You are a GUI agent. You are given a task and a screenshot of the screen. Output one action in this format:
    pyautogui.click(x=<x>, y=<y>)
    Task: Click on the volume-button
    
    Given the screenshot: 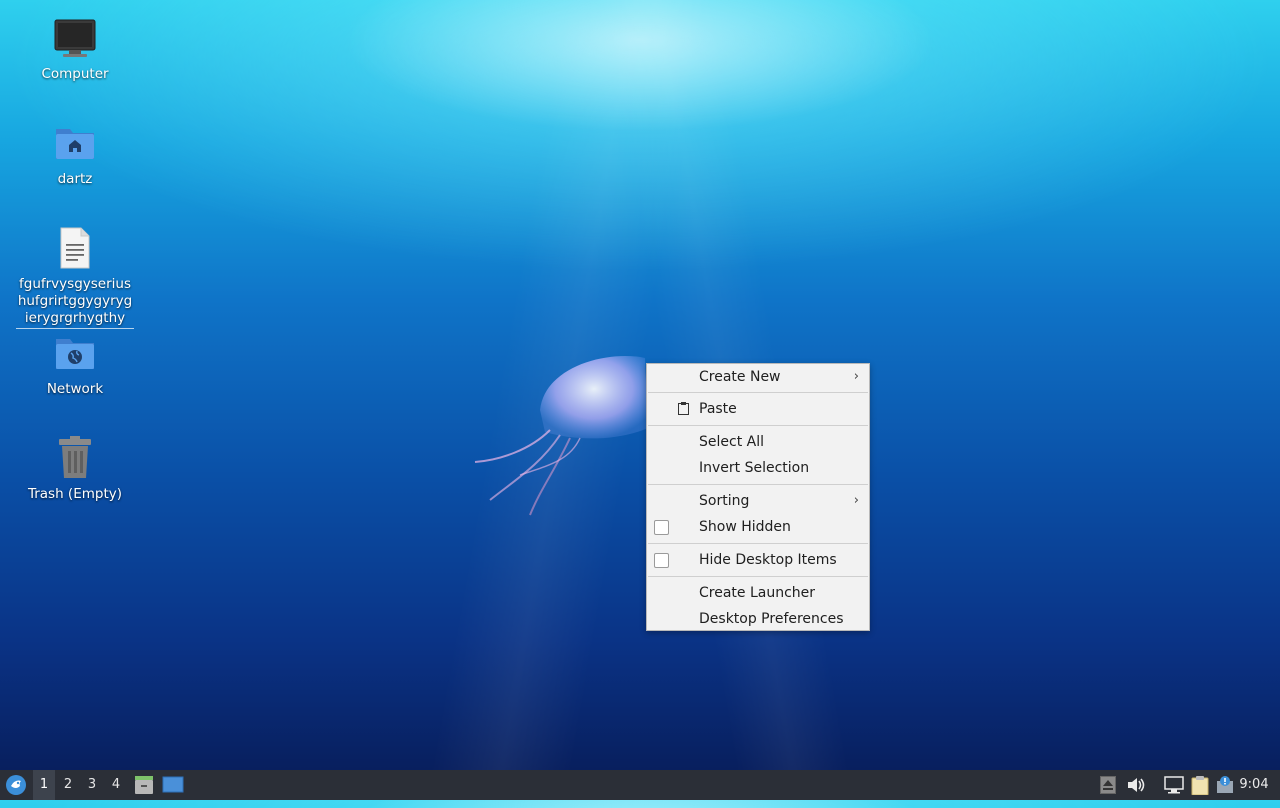 What is the action you would take?
    pyautogui.click(x=1136, y=785)
    